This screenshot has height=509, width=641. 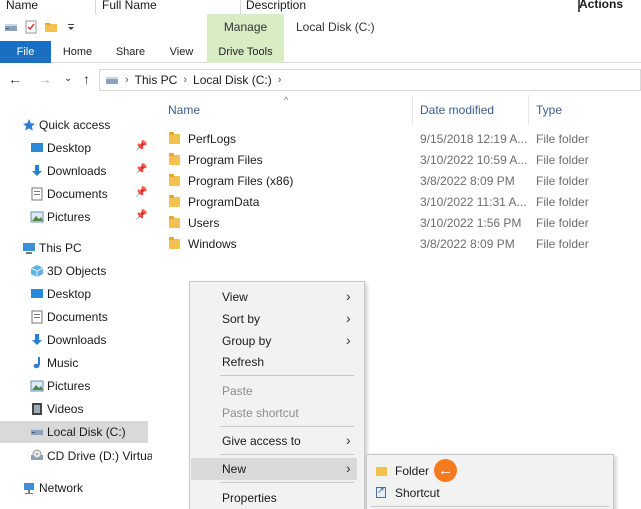 I want to click on menu-item-group-by: Group by ›, so click(x=277, y=341).